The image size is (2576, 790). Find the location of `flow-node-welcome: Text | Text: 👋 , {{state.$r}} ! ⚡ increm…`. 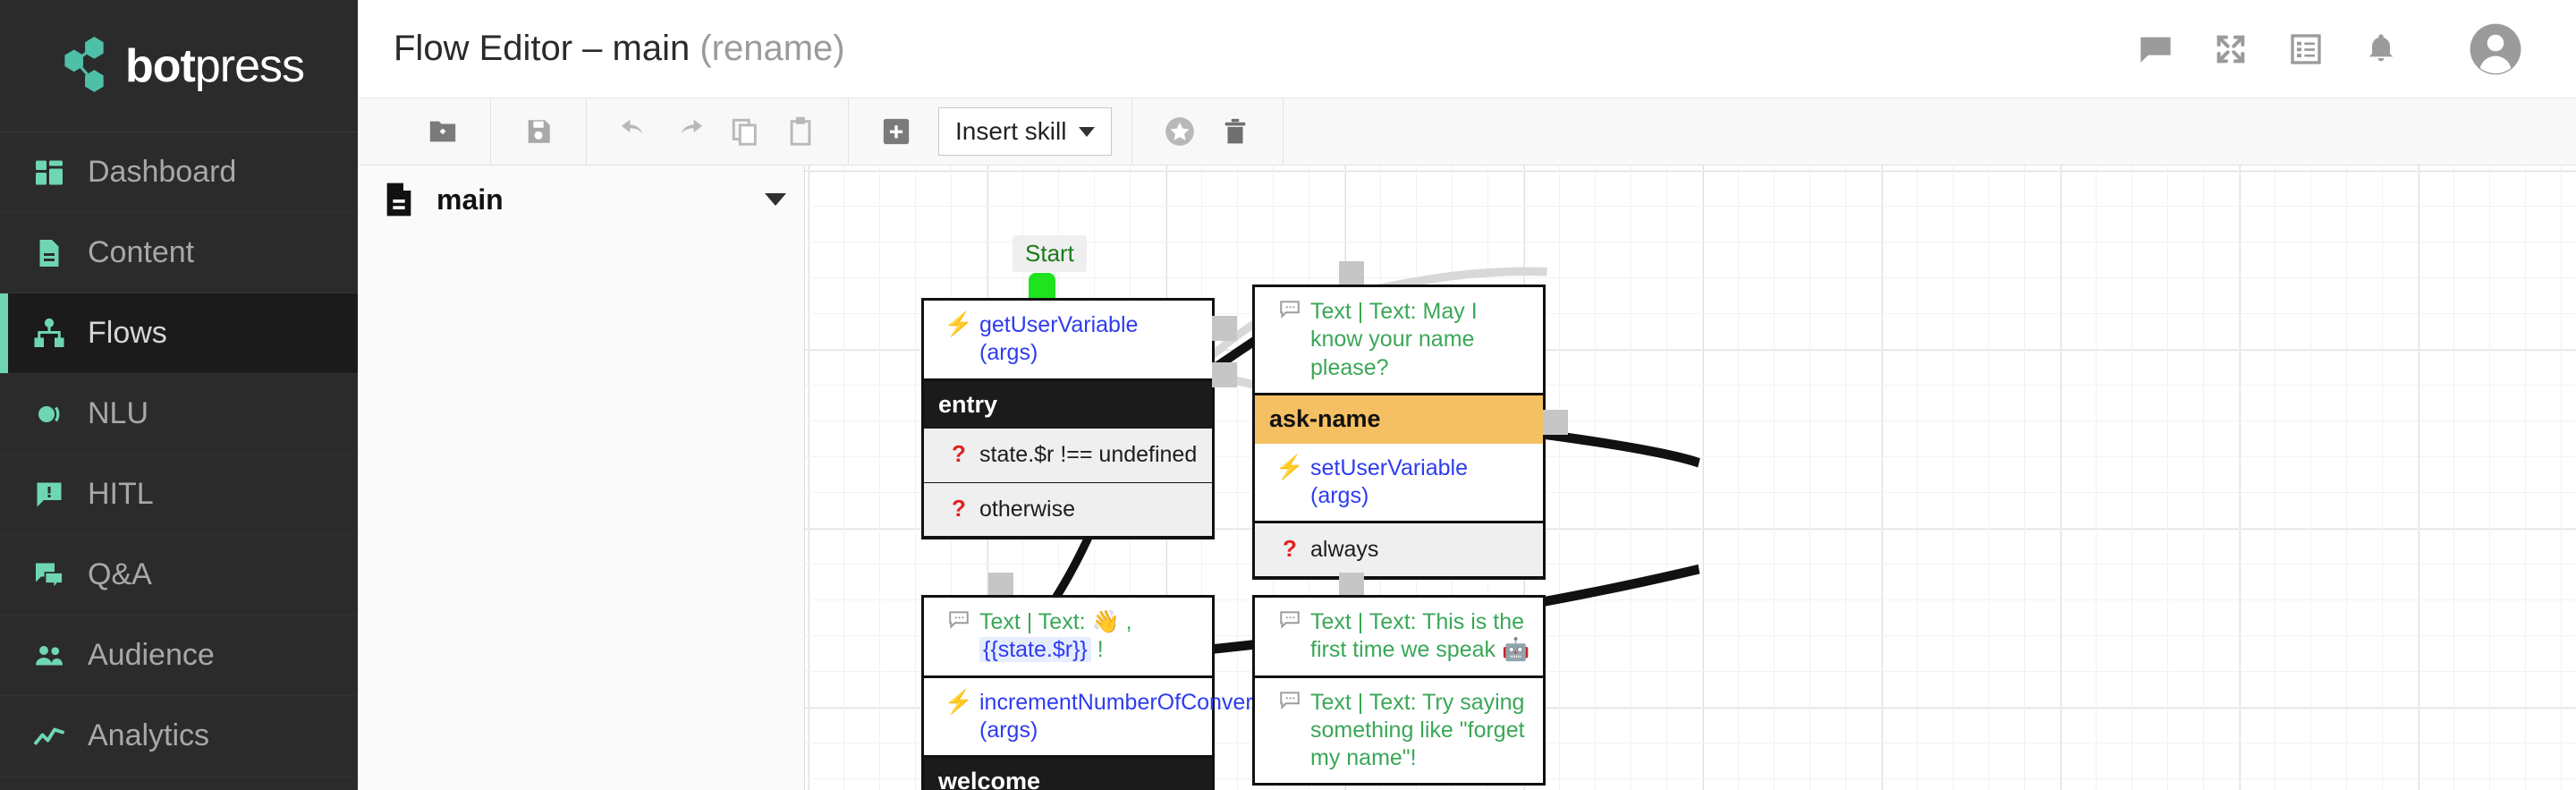

flow-node-welcome: Text | Text: 👋 , {{state.$r}} ! ⚡ increm… is located at coordinates (1122, 692).